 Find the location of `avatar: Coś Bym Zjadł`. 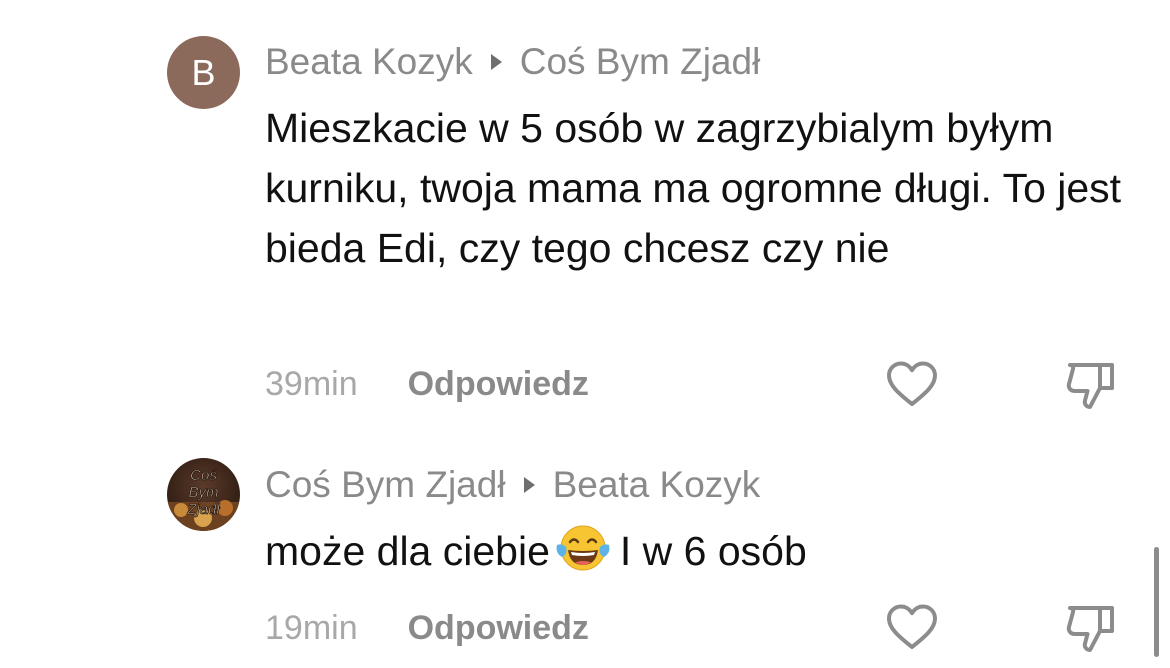

avatar: Coś Bym Zjadł is located at coordinates (203, 494).